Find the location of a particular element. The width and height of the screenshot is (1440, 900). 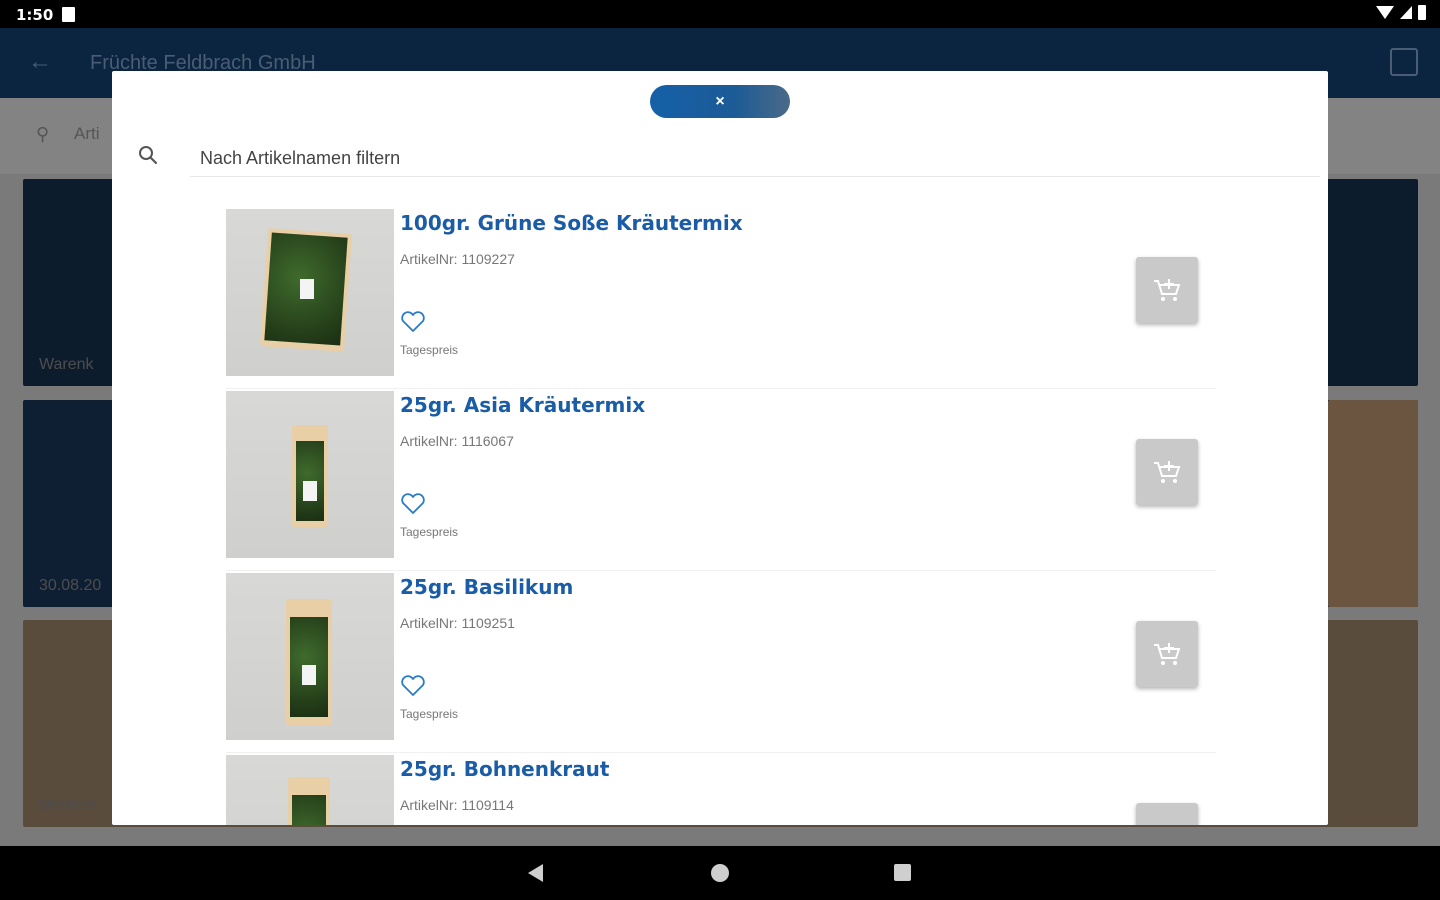

product-number: ArtikelNr: 1109114 is located at coordinates (457, 805).